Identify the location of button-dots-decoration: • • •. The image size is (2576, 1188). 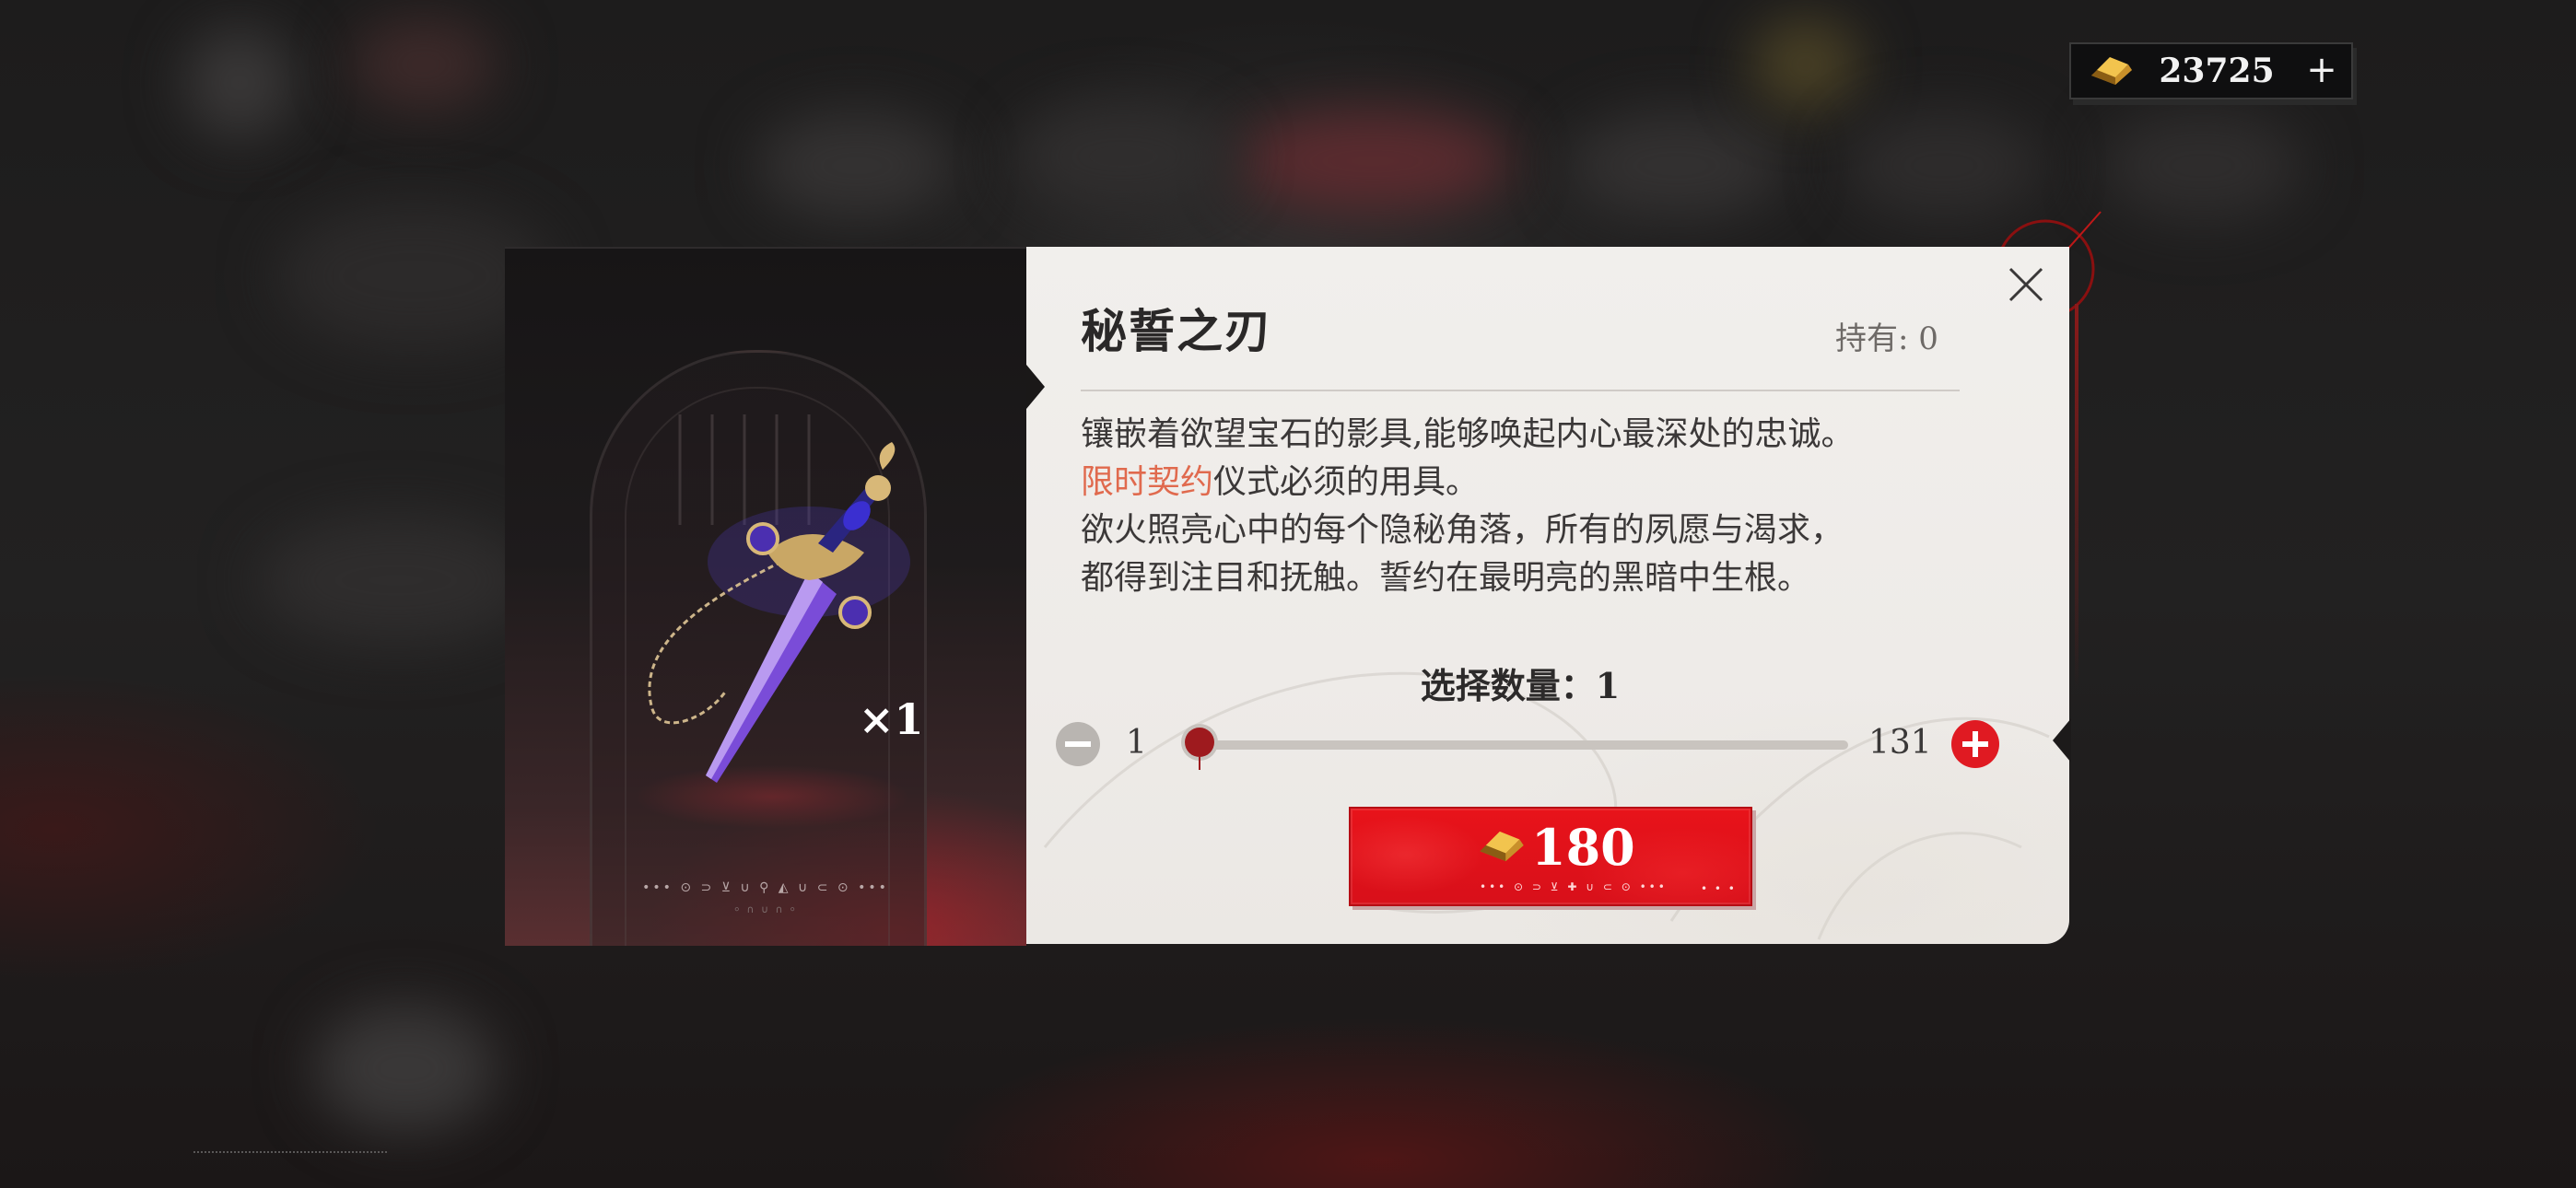
(1719, 888).